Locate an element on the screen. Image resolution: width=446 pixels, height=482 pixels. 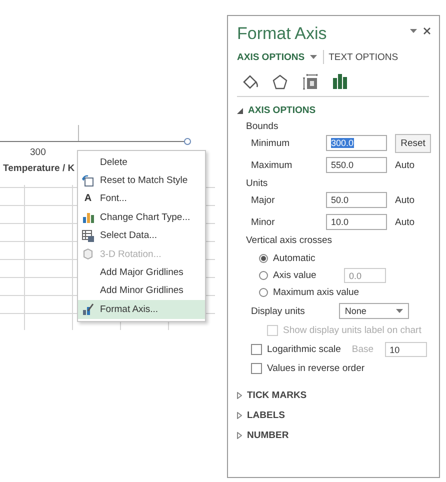
table-icon is located at coordinates (88, 236).